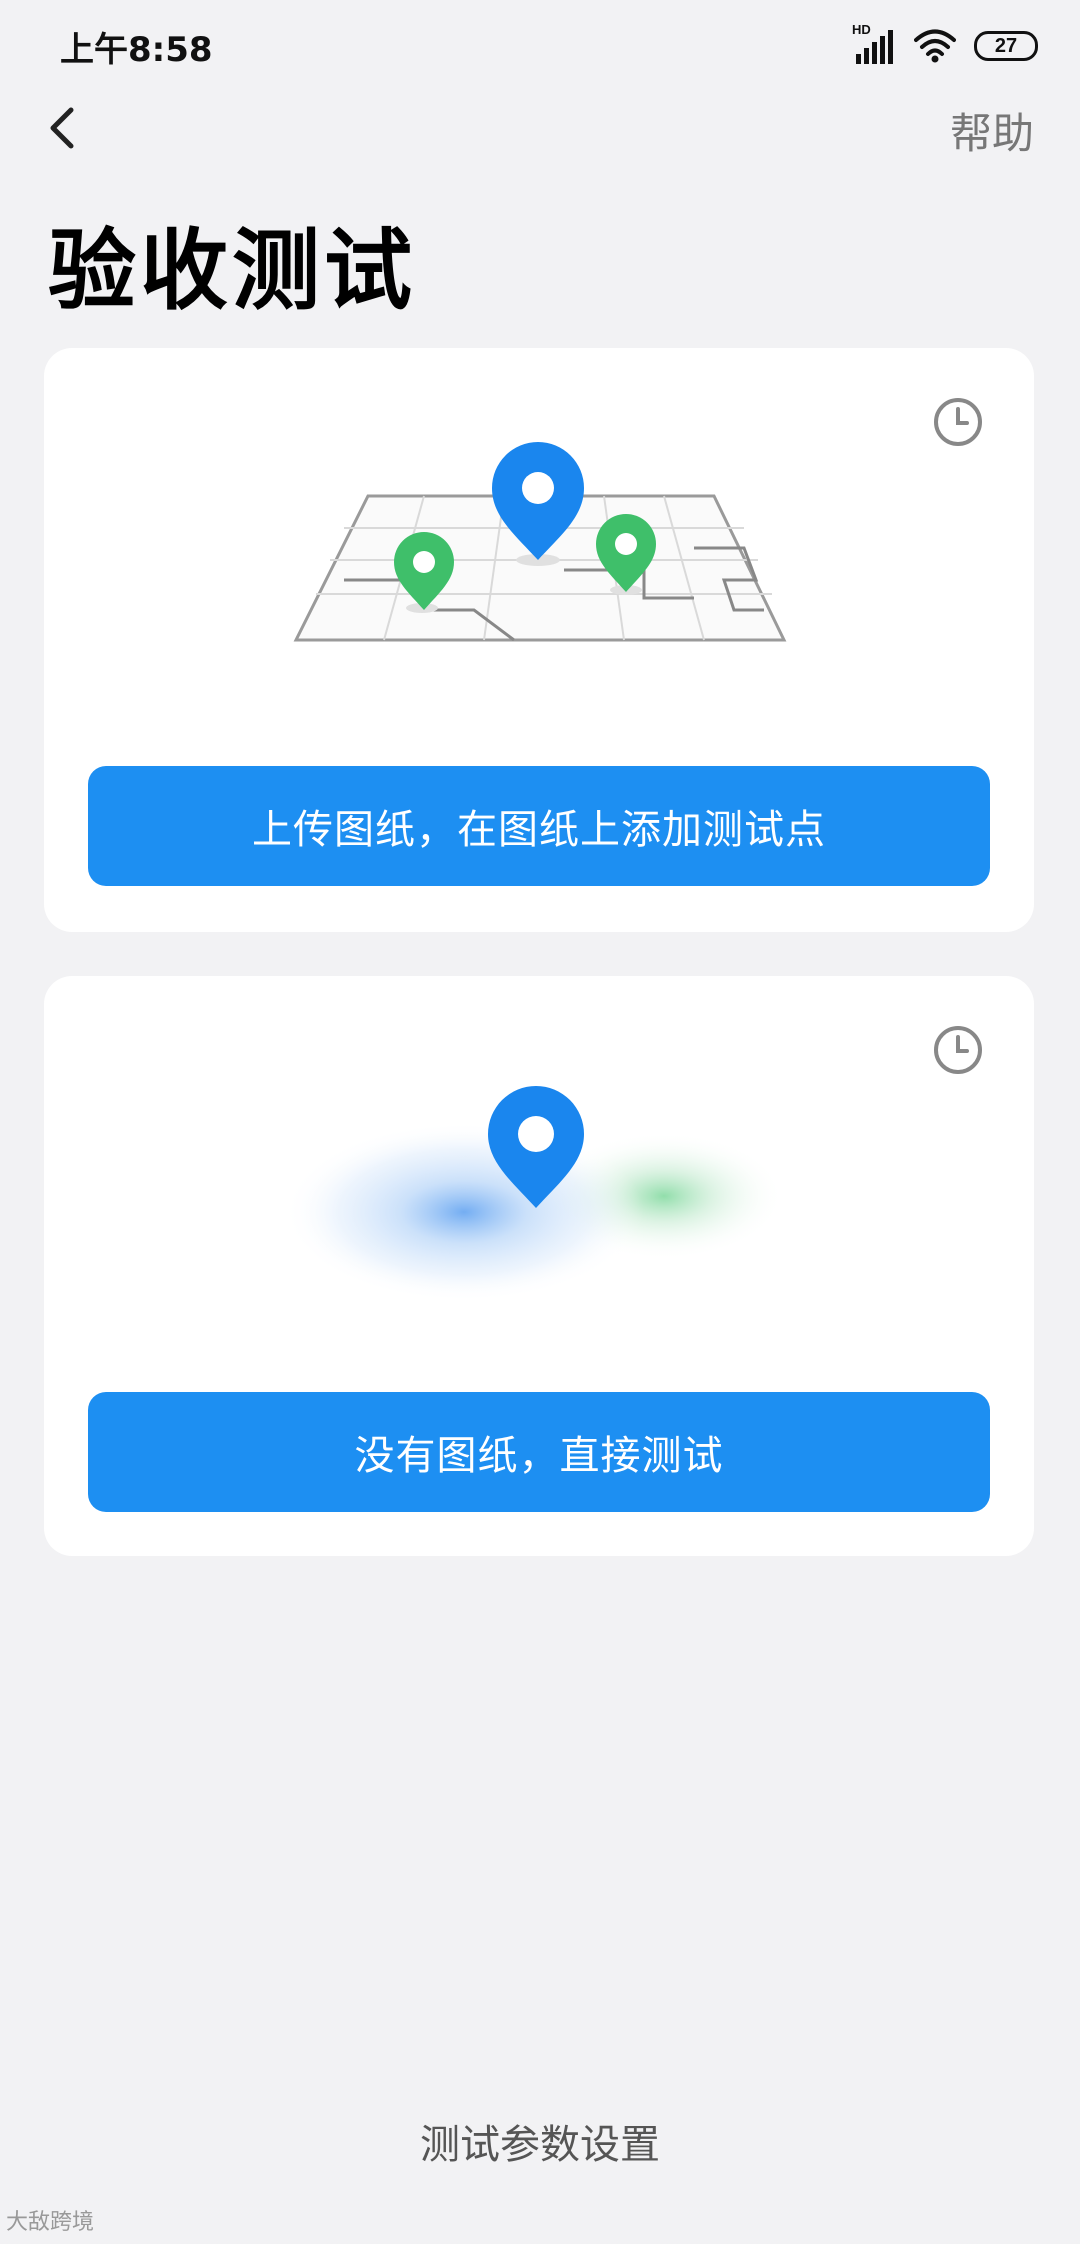 This screenshot has width=1080, height=2244. Describe the element at coordinates (935, 46) in the screenshot. I see `wifi-icon` at that location.